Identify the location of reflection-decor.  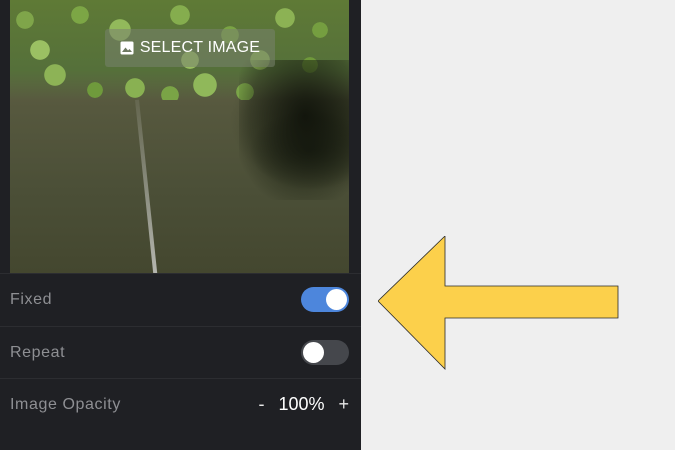
(146, 186).